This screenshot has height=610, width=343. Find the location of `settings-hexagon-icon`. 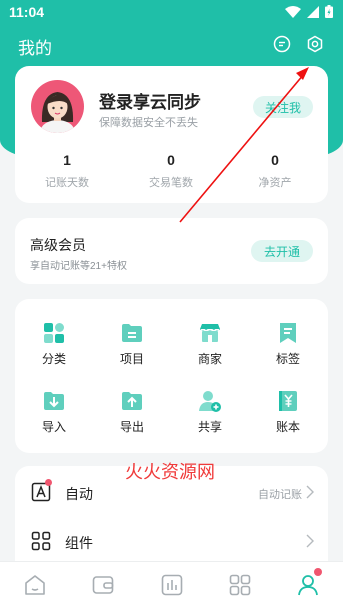

settings-hexagon-icon is located at coordinates (315, 44).